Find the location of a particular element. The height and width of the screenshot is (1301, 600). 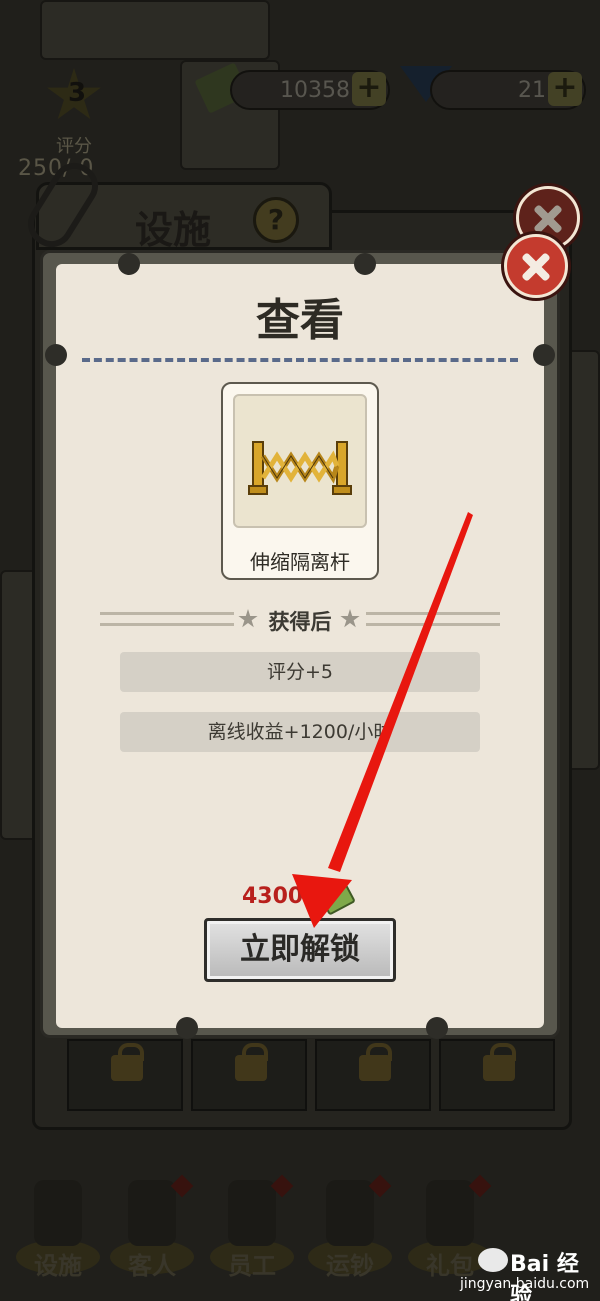

watermark: Bai 经验 jingyan.baidu.com is located at coordinates (515, 1271).